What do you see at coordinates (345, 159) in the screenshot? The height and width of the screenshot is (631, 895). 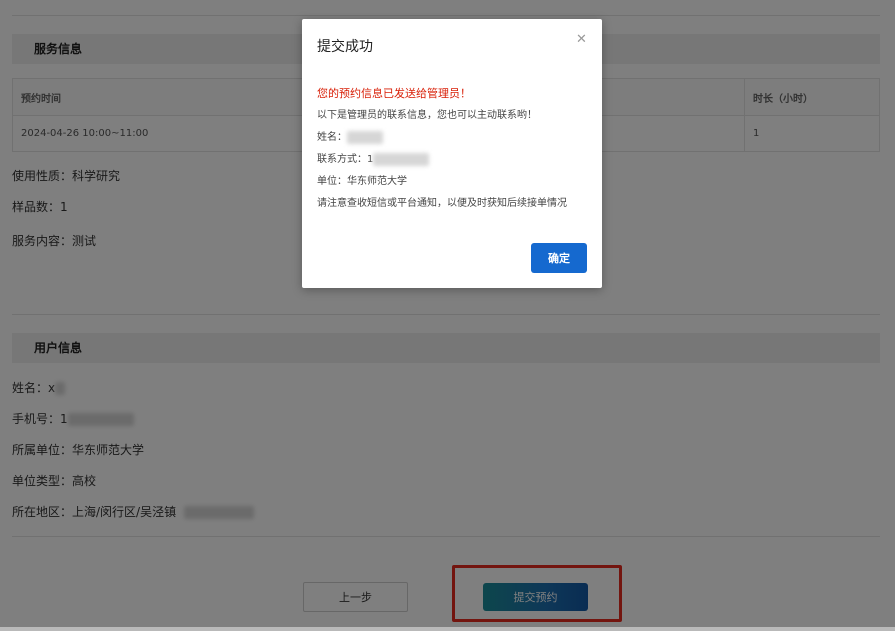 I see `admin-contact-label: 联系方式：1` at bounding box center [345, 159].